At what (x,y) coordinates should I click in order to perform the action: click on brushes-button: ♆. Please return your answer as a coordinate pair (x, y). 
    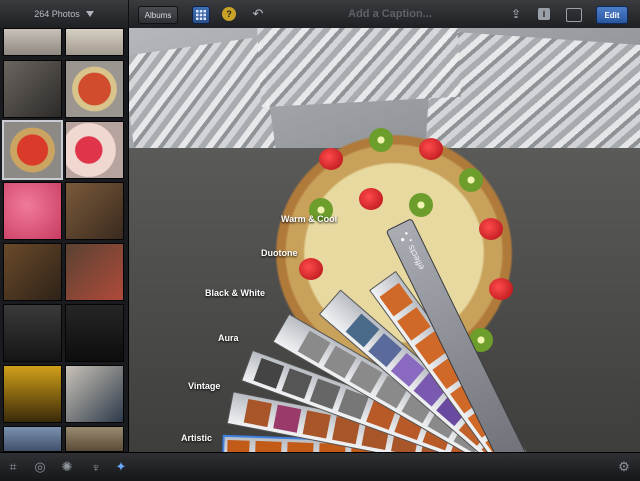
    Looking at the image, I should click on (96, 467).